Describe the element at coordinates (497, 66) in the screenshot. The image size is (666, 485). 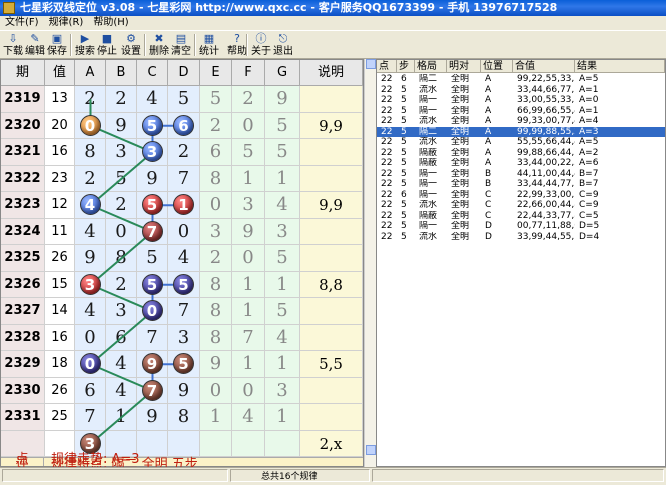
I see `list-header-col: 位置` at that location.